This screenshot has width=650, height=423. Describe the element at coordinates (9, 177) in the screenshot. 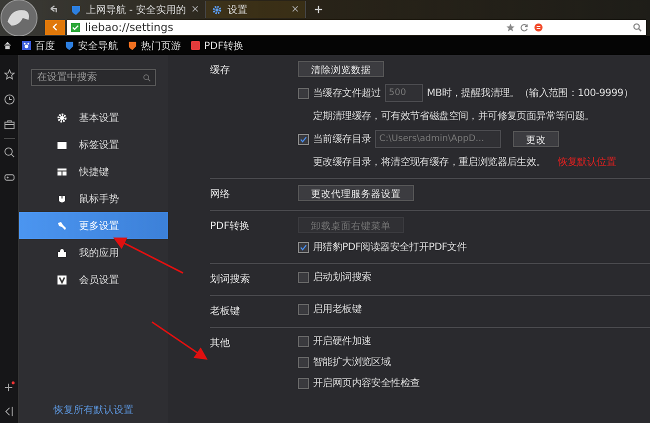

I see `gamepad-icon` at that location.